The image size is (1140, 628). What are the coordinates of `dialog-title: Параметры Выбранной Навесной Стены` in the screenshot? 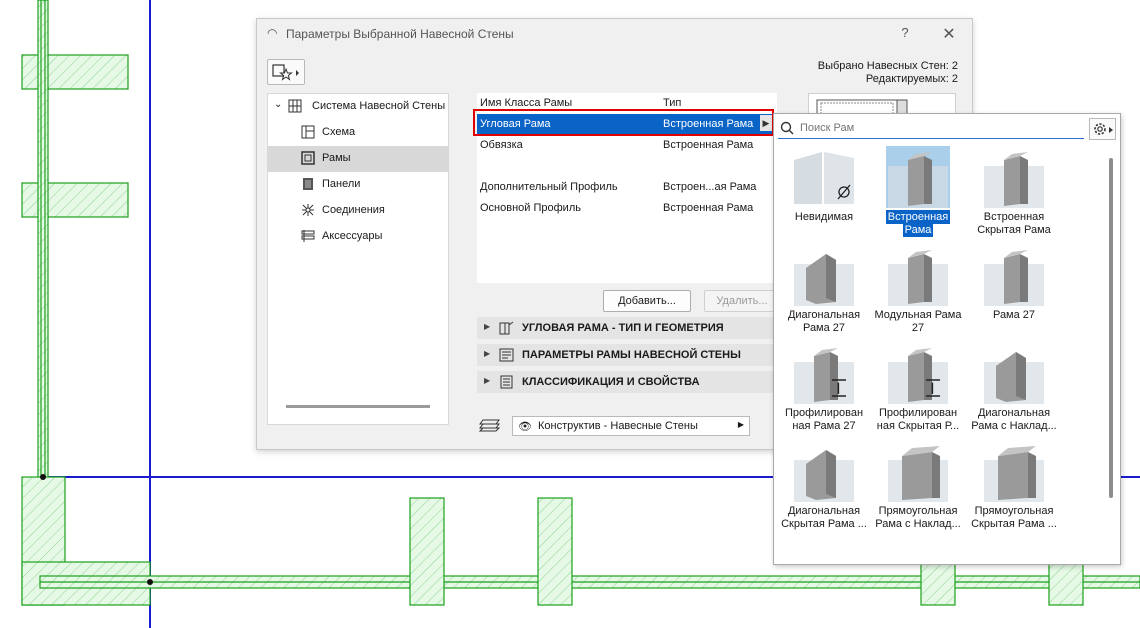 It's located at (400, 34).